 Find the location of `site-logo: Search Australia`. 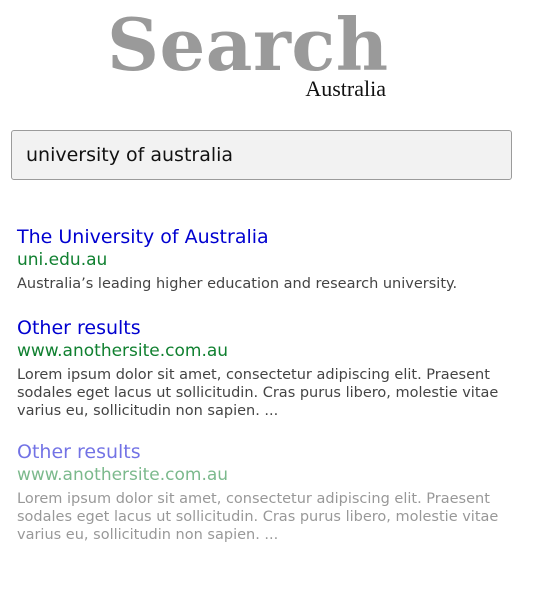

site-logo: Search Australia is located at coordinates (249, 52).